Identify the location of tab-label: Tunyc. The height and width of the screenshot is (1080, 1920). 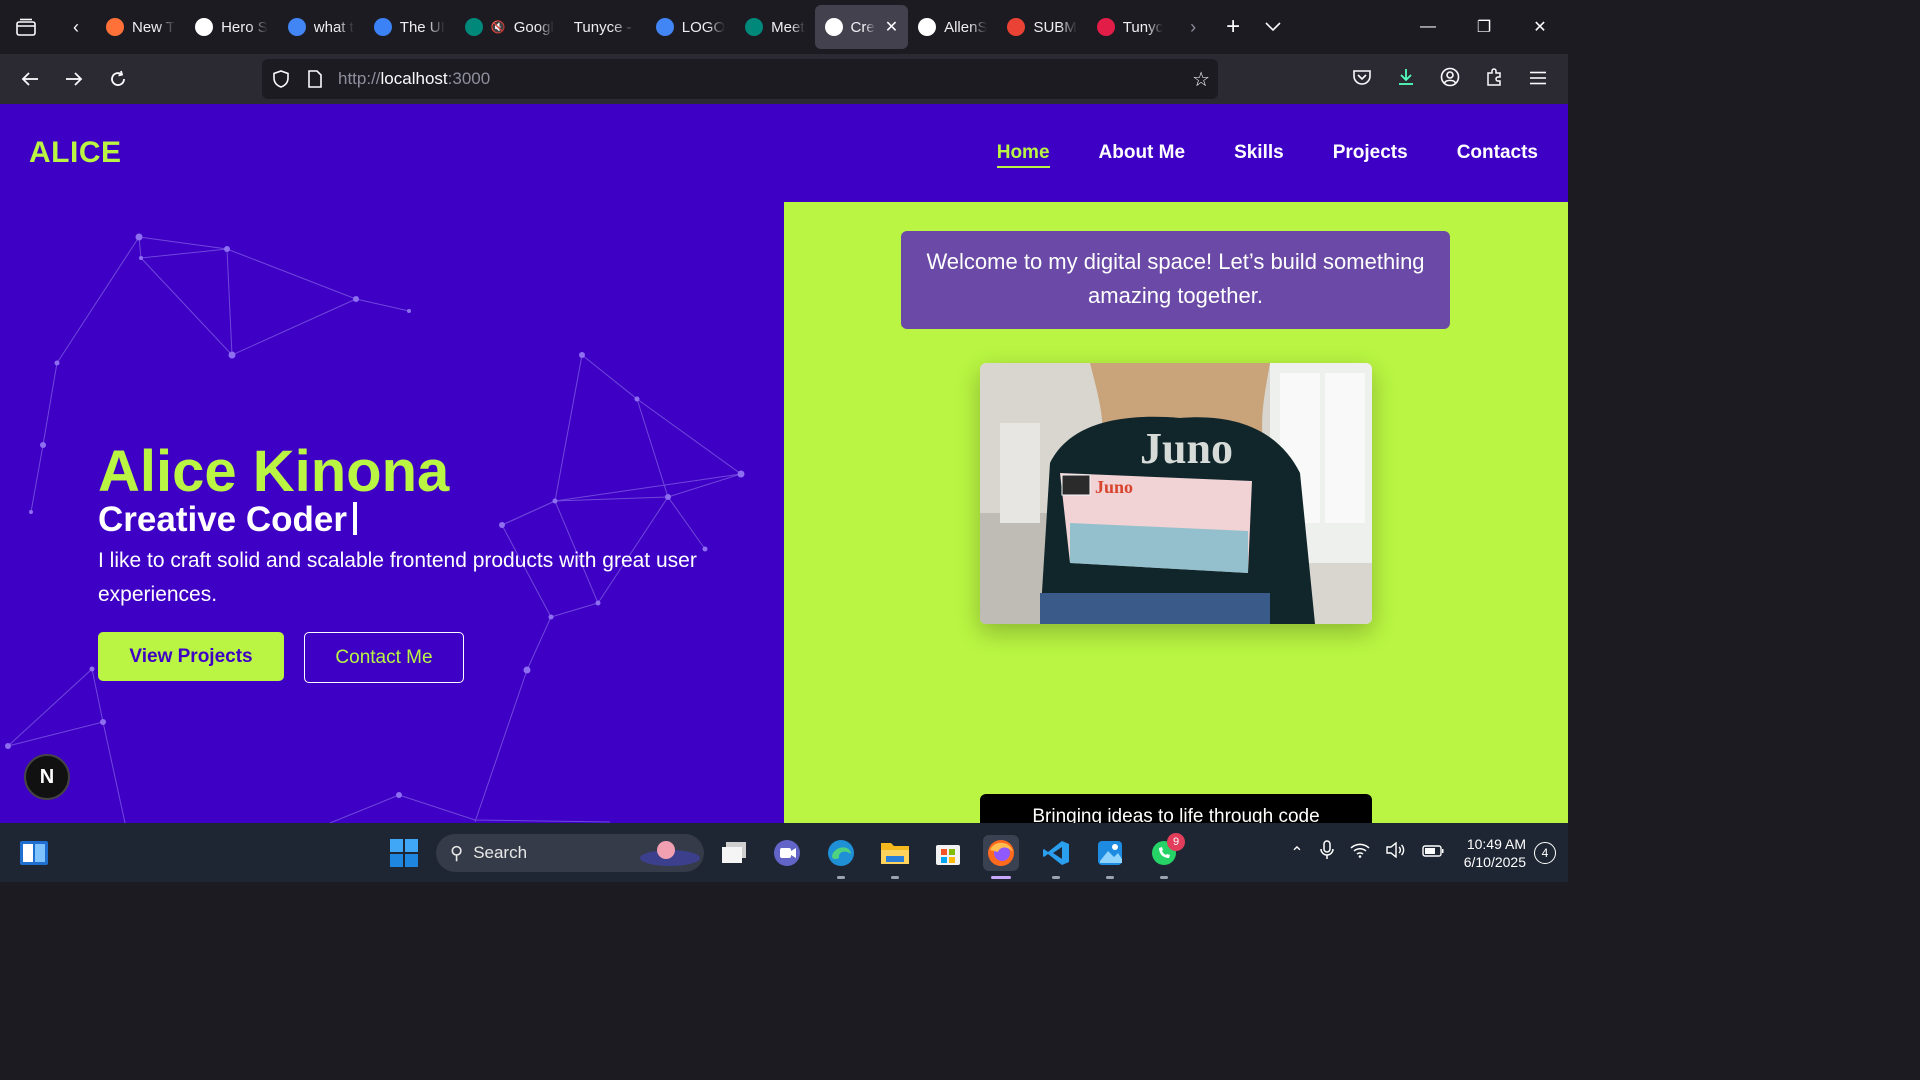
(1143, 27).